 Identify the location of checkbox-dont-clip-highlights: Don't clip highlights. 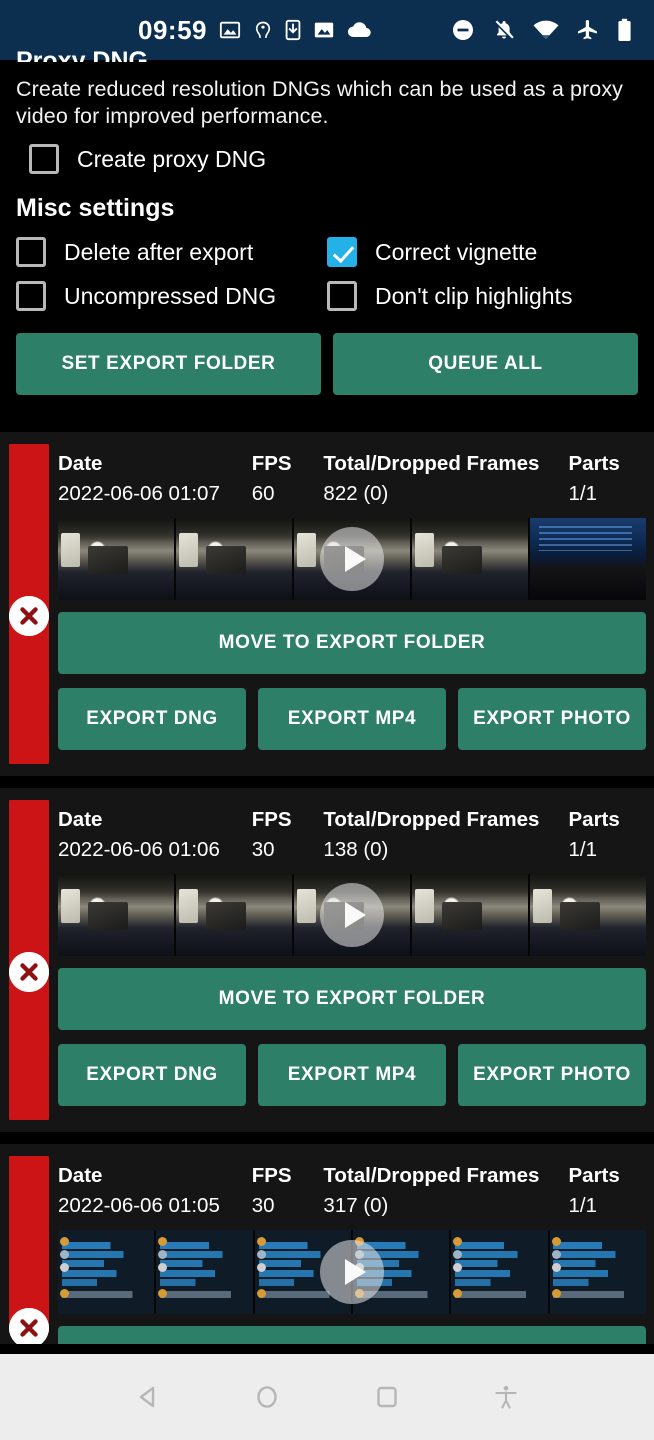
(482, 296).